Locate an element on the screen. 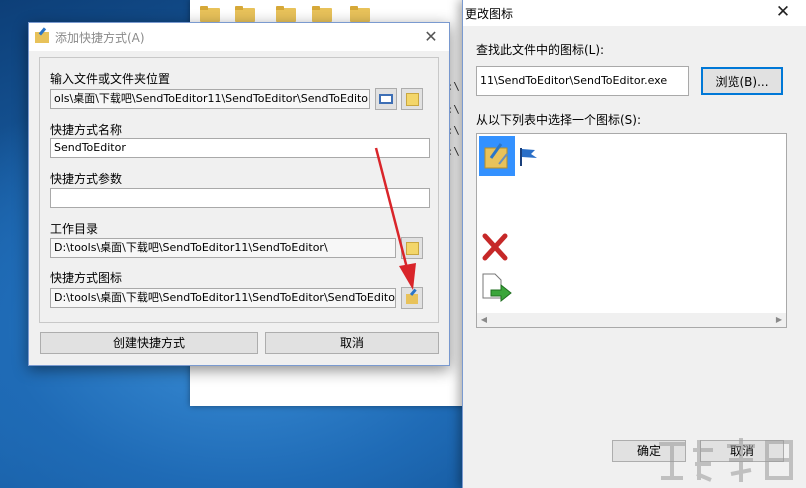 The image size is (806, 488). target-label: 输入文件或文件夹位置 is located at coordinates (110, 79).